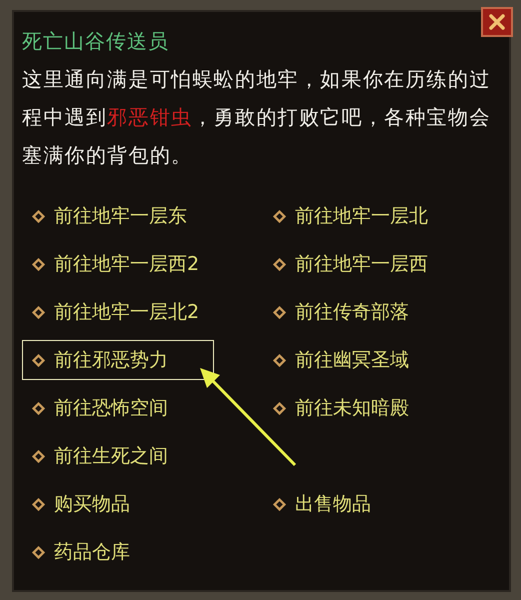  I want to click on teleport-option: 前往邪恶势力, so click(118, 360).